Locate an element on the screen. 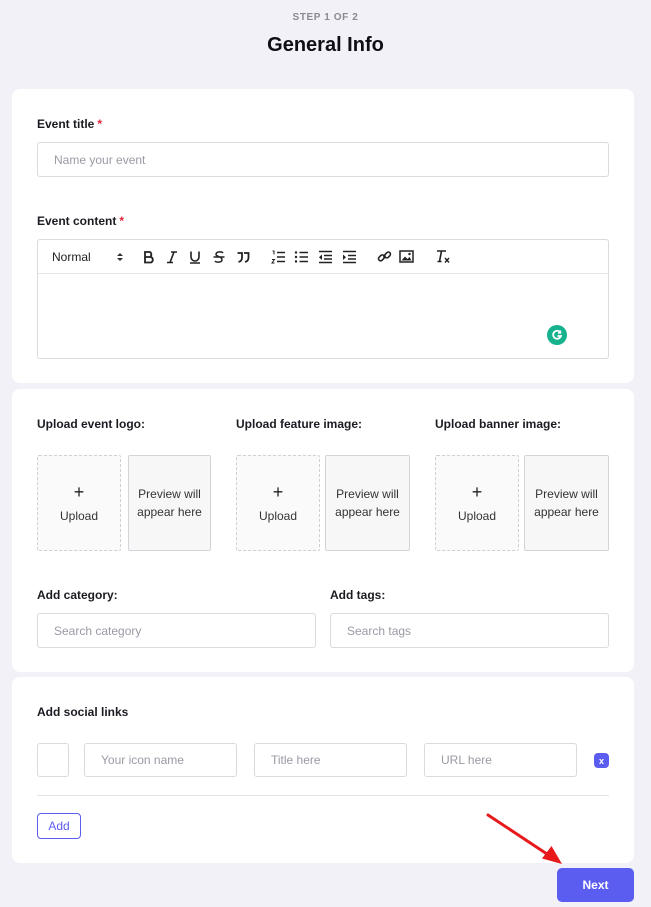 This screenshot has height=907, width=651. event-title-label: Event title * is located at coordinates (69, 124).